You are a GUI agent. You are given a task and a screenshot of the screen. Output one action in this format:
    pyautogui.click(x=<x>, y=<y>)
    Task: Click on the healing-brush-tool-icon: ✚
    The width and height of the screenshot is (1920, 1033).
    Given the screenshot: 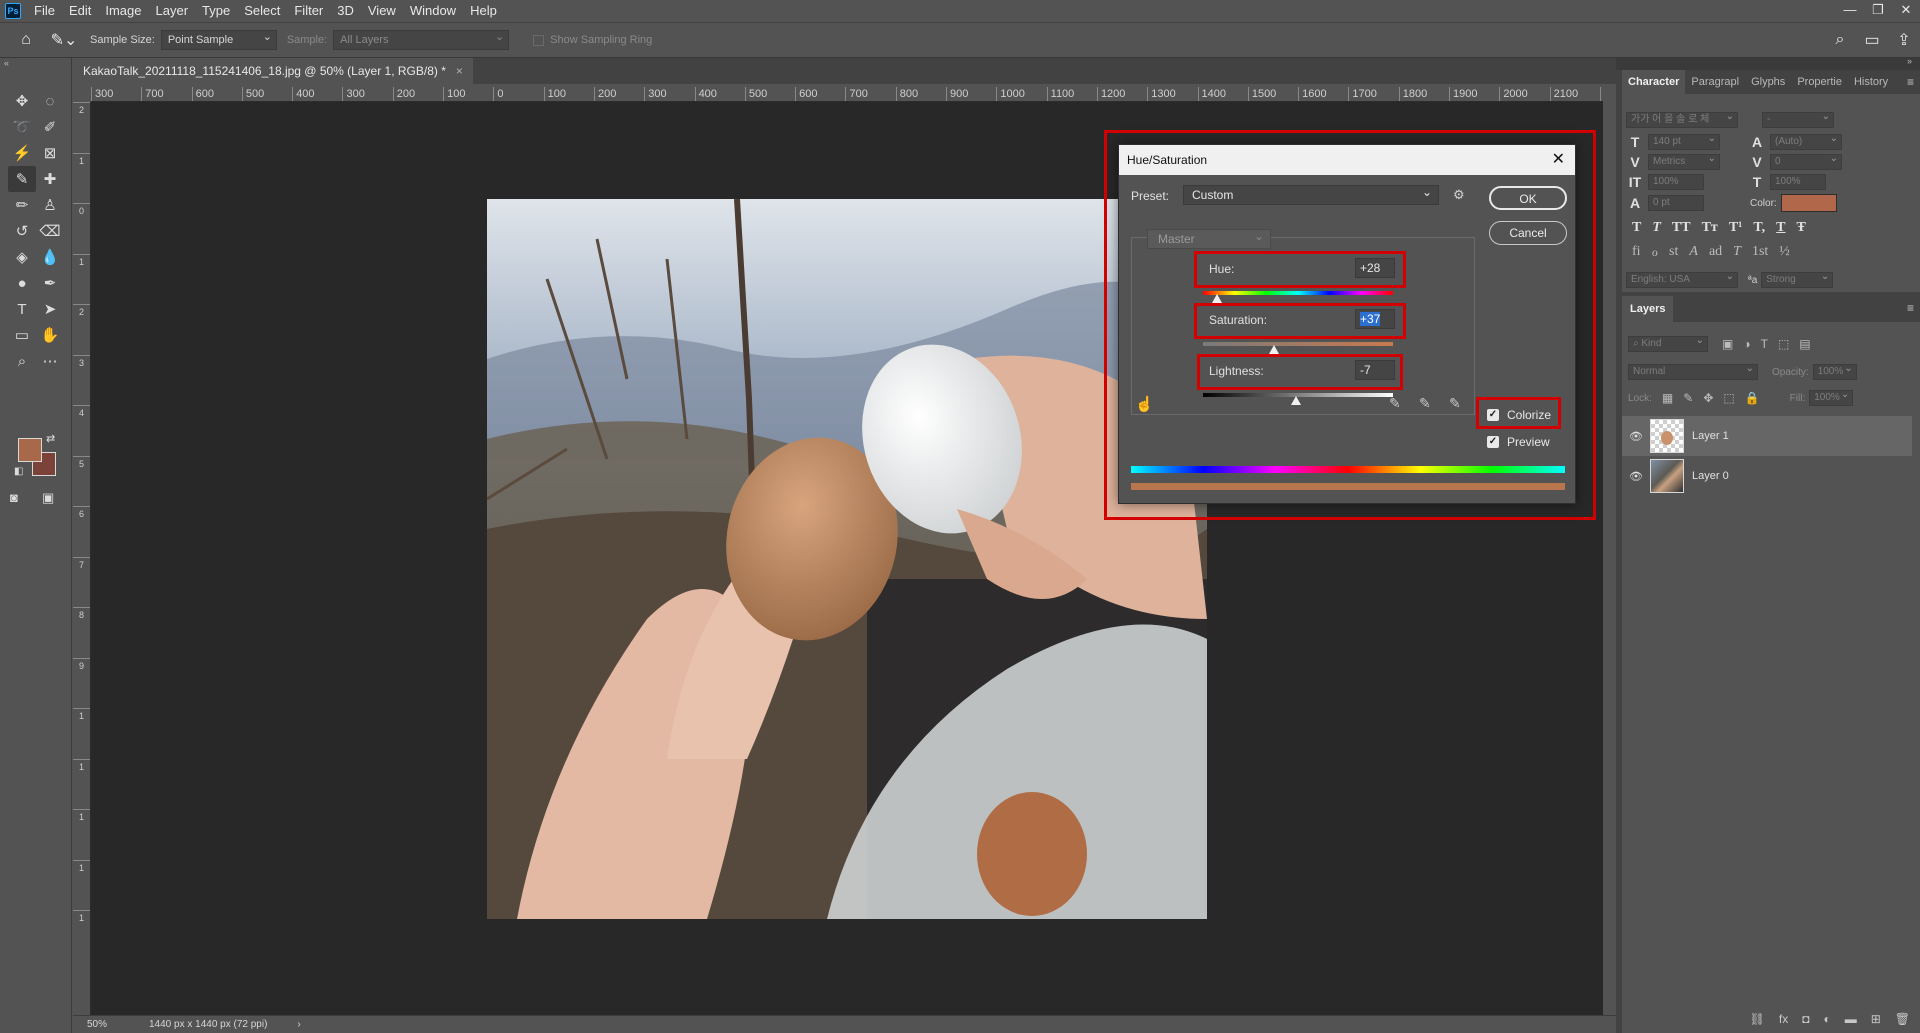 What is the action you would take?
    pyautogui.click(x=50, y=179)
    